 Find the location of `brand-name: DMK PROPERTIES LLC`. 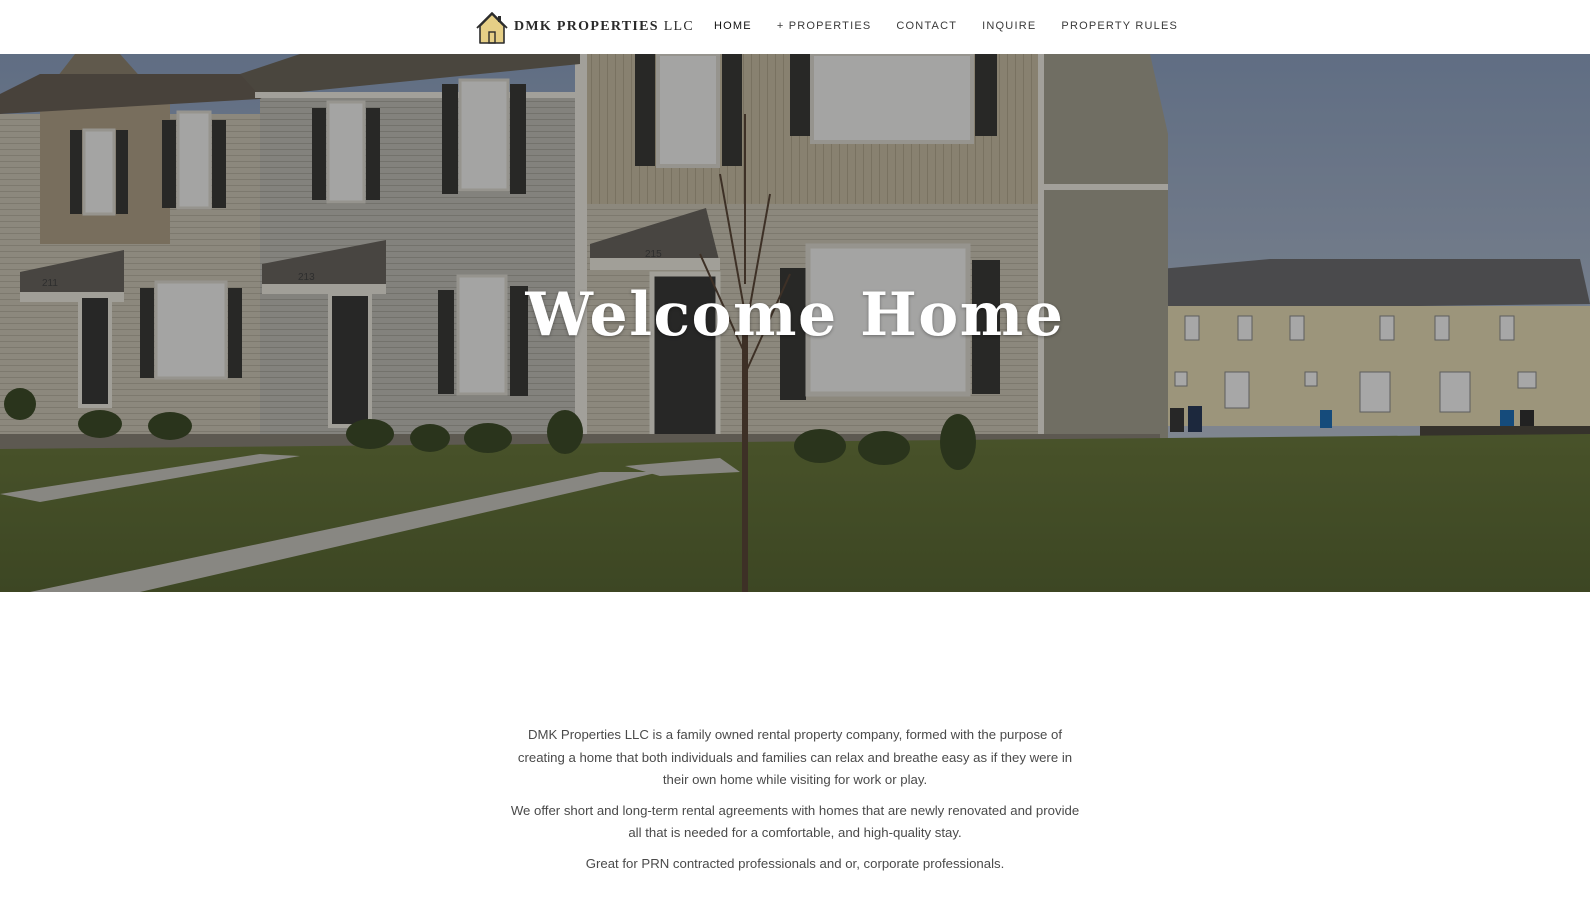

brand-name: DMK PROPERTIES LLC is located at coordinates (604, 27).